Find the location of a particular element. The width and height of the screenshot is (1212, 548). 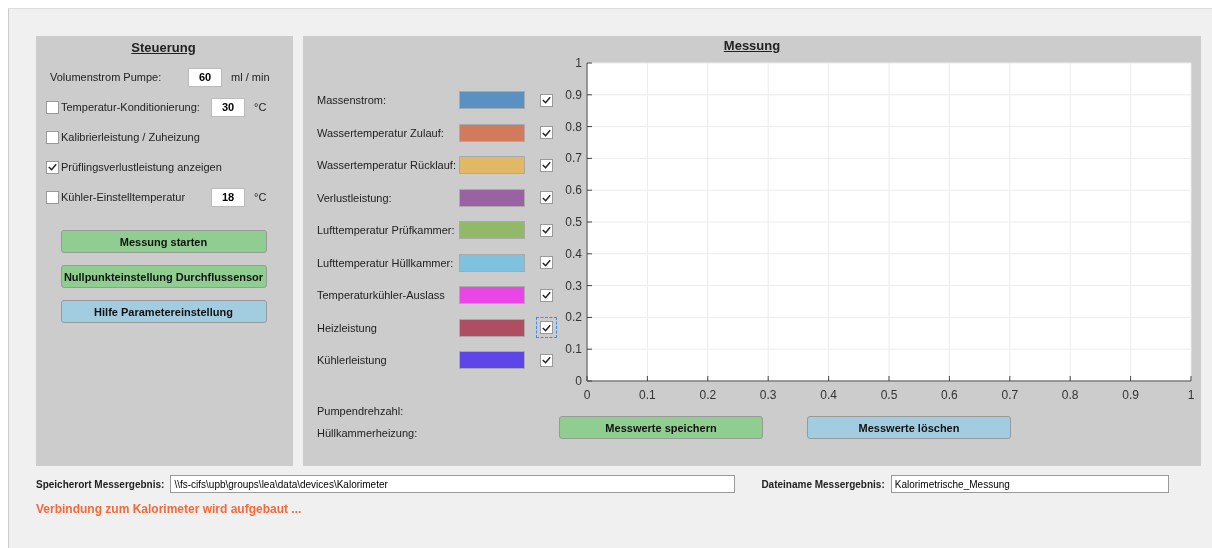

unit-label: ml / min is located at coordinates (250, 77).